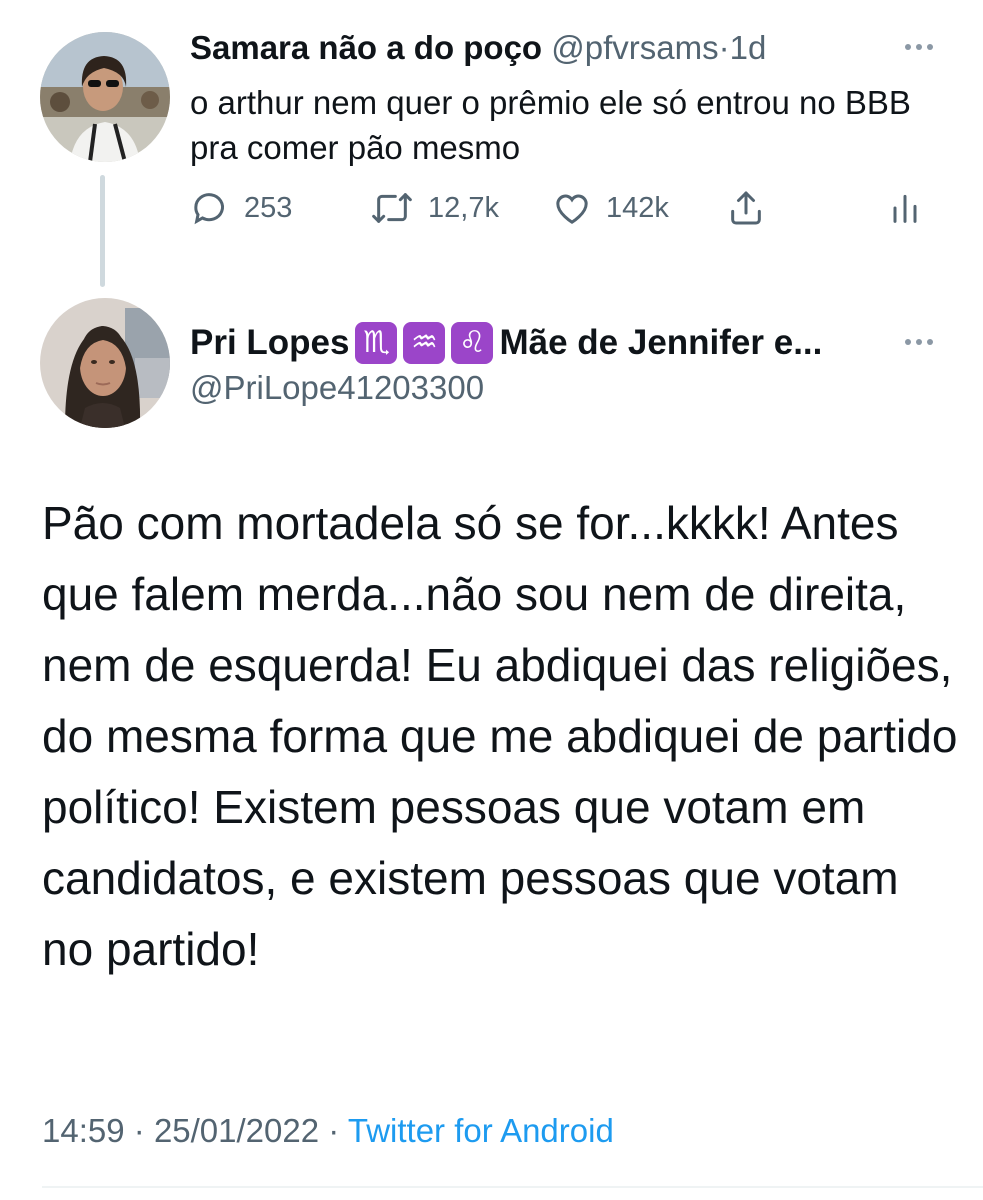 This screenshot has height=1200, width=983. Describe the element at coordinates (572, 209) in the screenshot. I see `like-icon` at that location.